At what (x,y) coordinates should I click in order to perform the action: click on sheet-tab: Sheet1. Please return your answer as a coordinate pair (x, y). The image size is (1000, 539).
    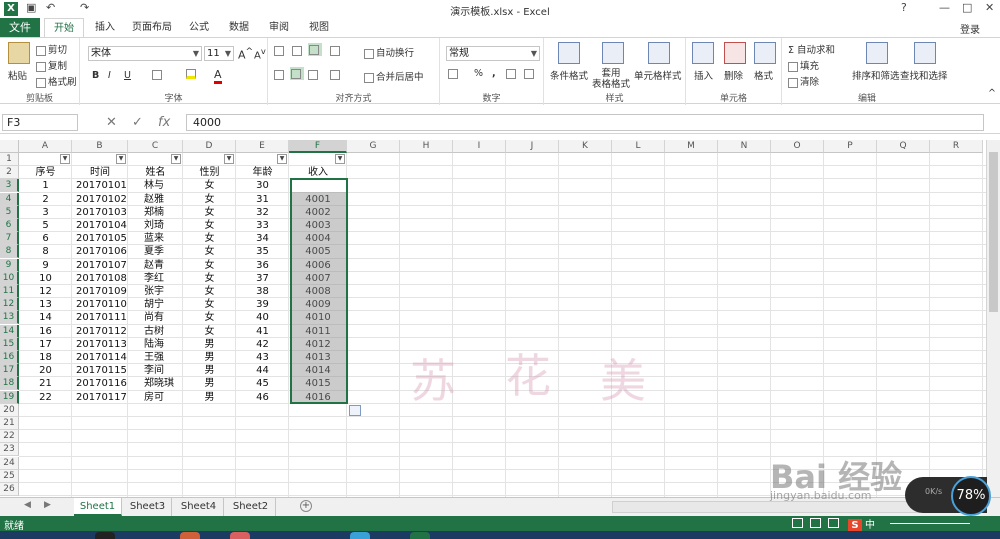
    Looking at the image, I should click on (98, 507).